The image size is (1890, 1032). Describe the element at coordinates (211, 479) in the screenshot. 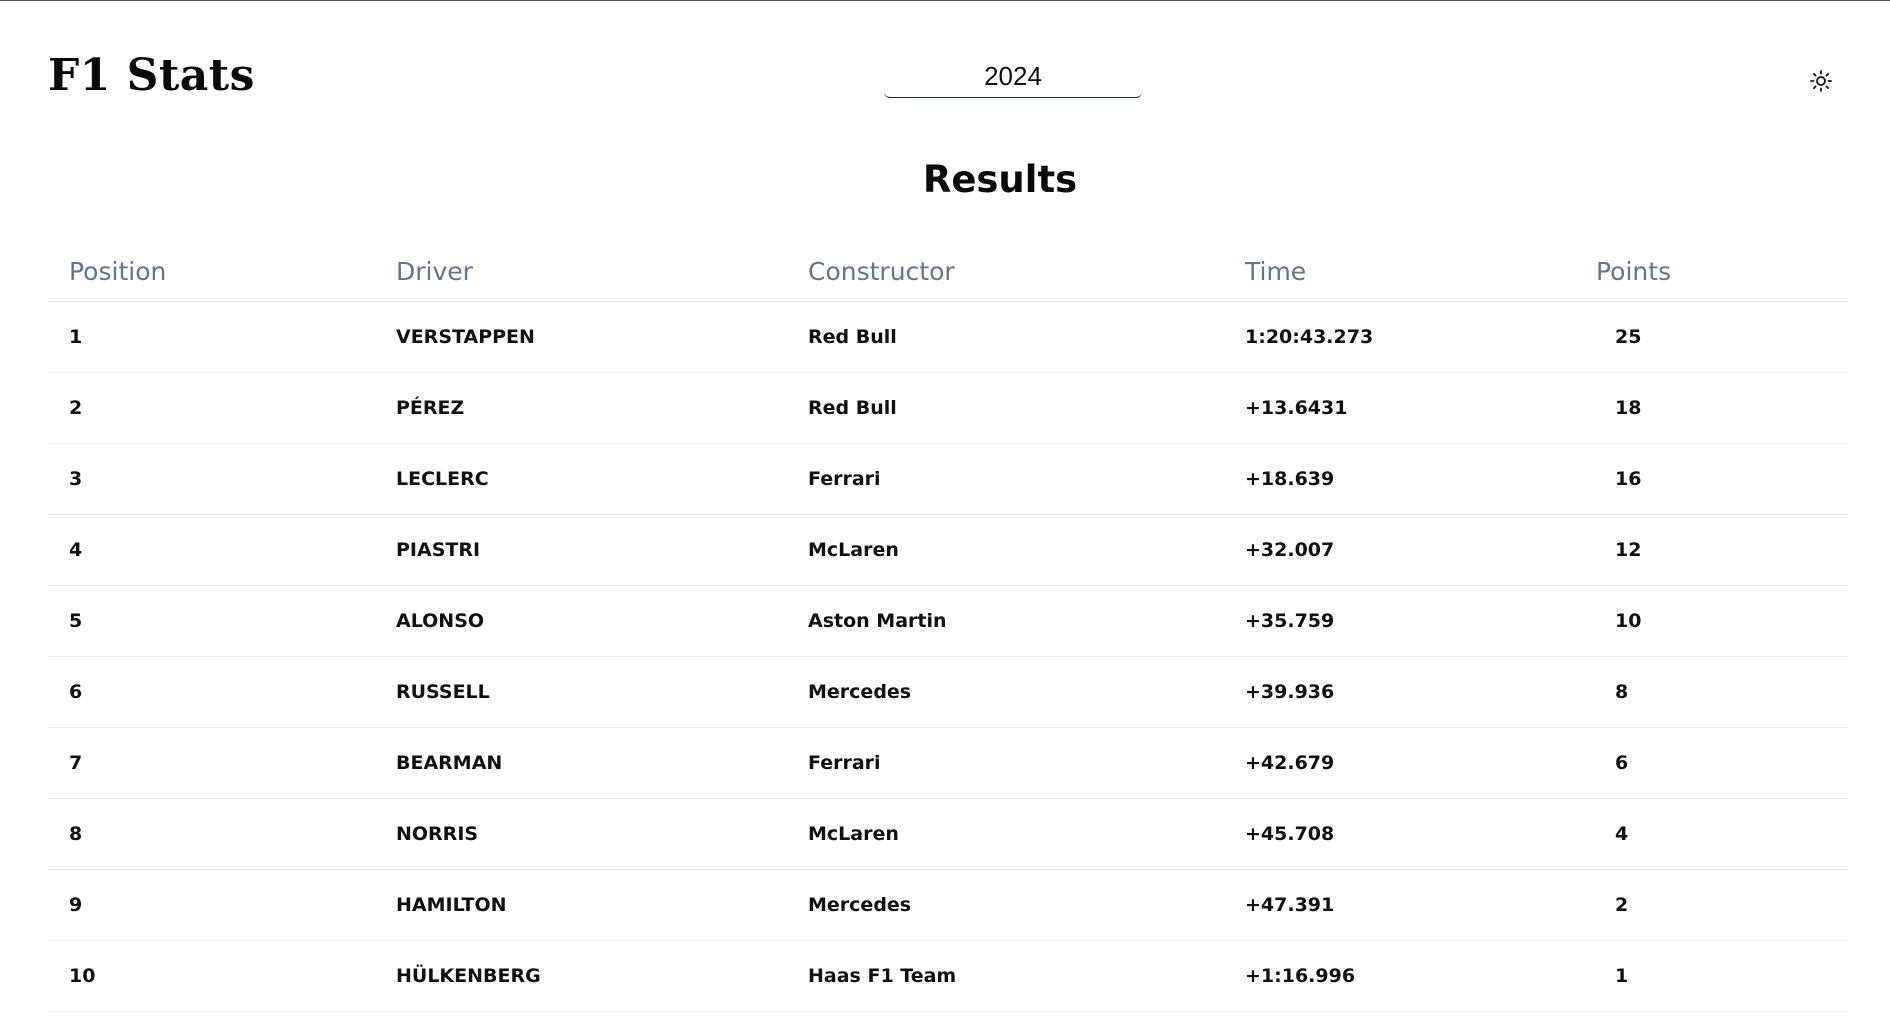

I see `cell-position: 3` at that location.